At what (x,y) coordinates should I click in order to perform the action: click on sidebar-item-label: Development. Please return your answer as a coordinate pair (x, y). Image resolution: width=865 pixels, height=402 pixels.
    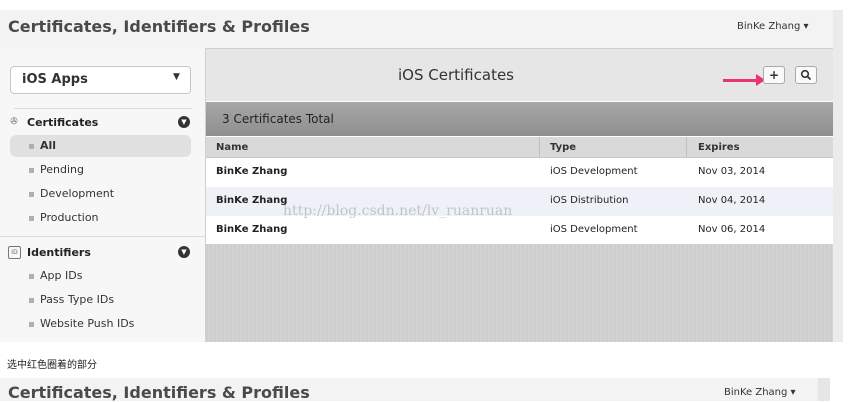
    Looking at the image, I should click on (77, 193).